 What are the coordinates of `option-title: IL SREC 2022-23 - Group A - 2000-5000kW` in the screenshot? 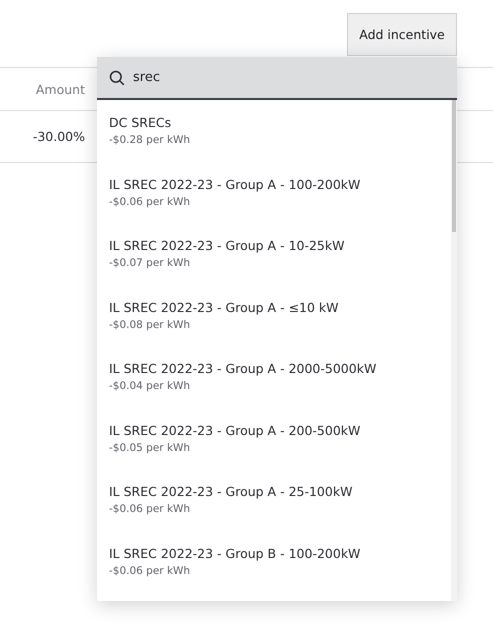 It's located at (242, 368).